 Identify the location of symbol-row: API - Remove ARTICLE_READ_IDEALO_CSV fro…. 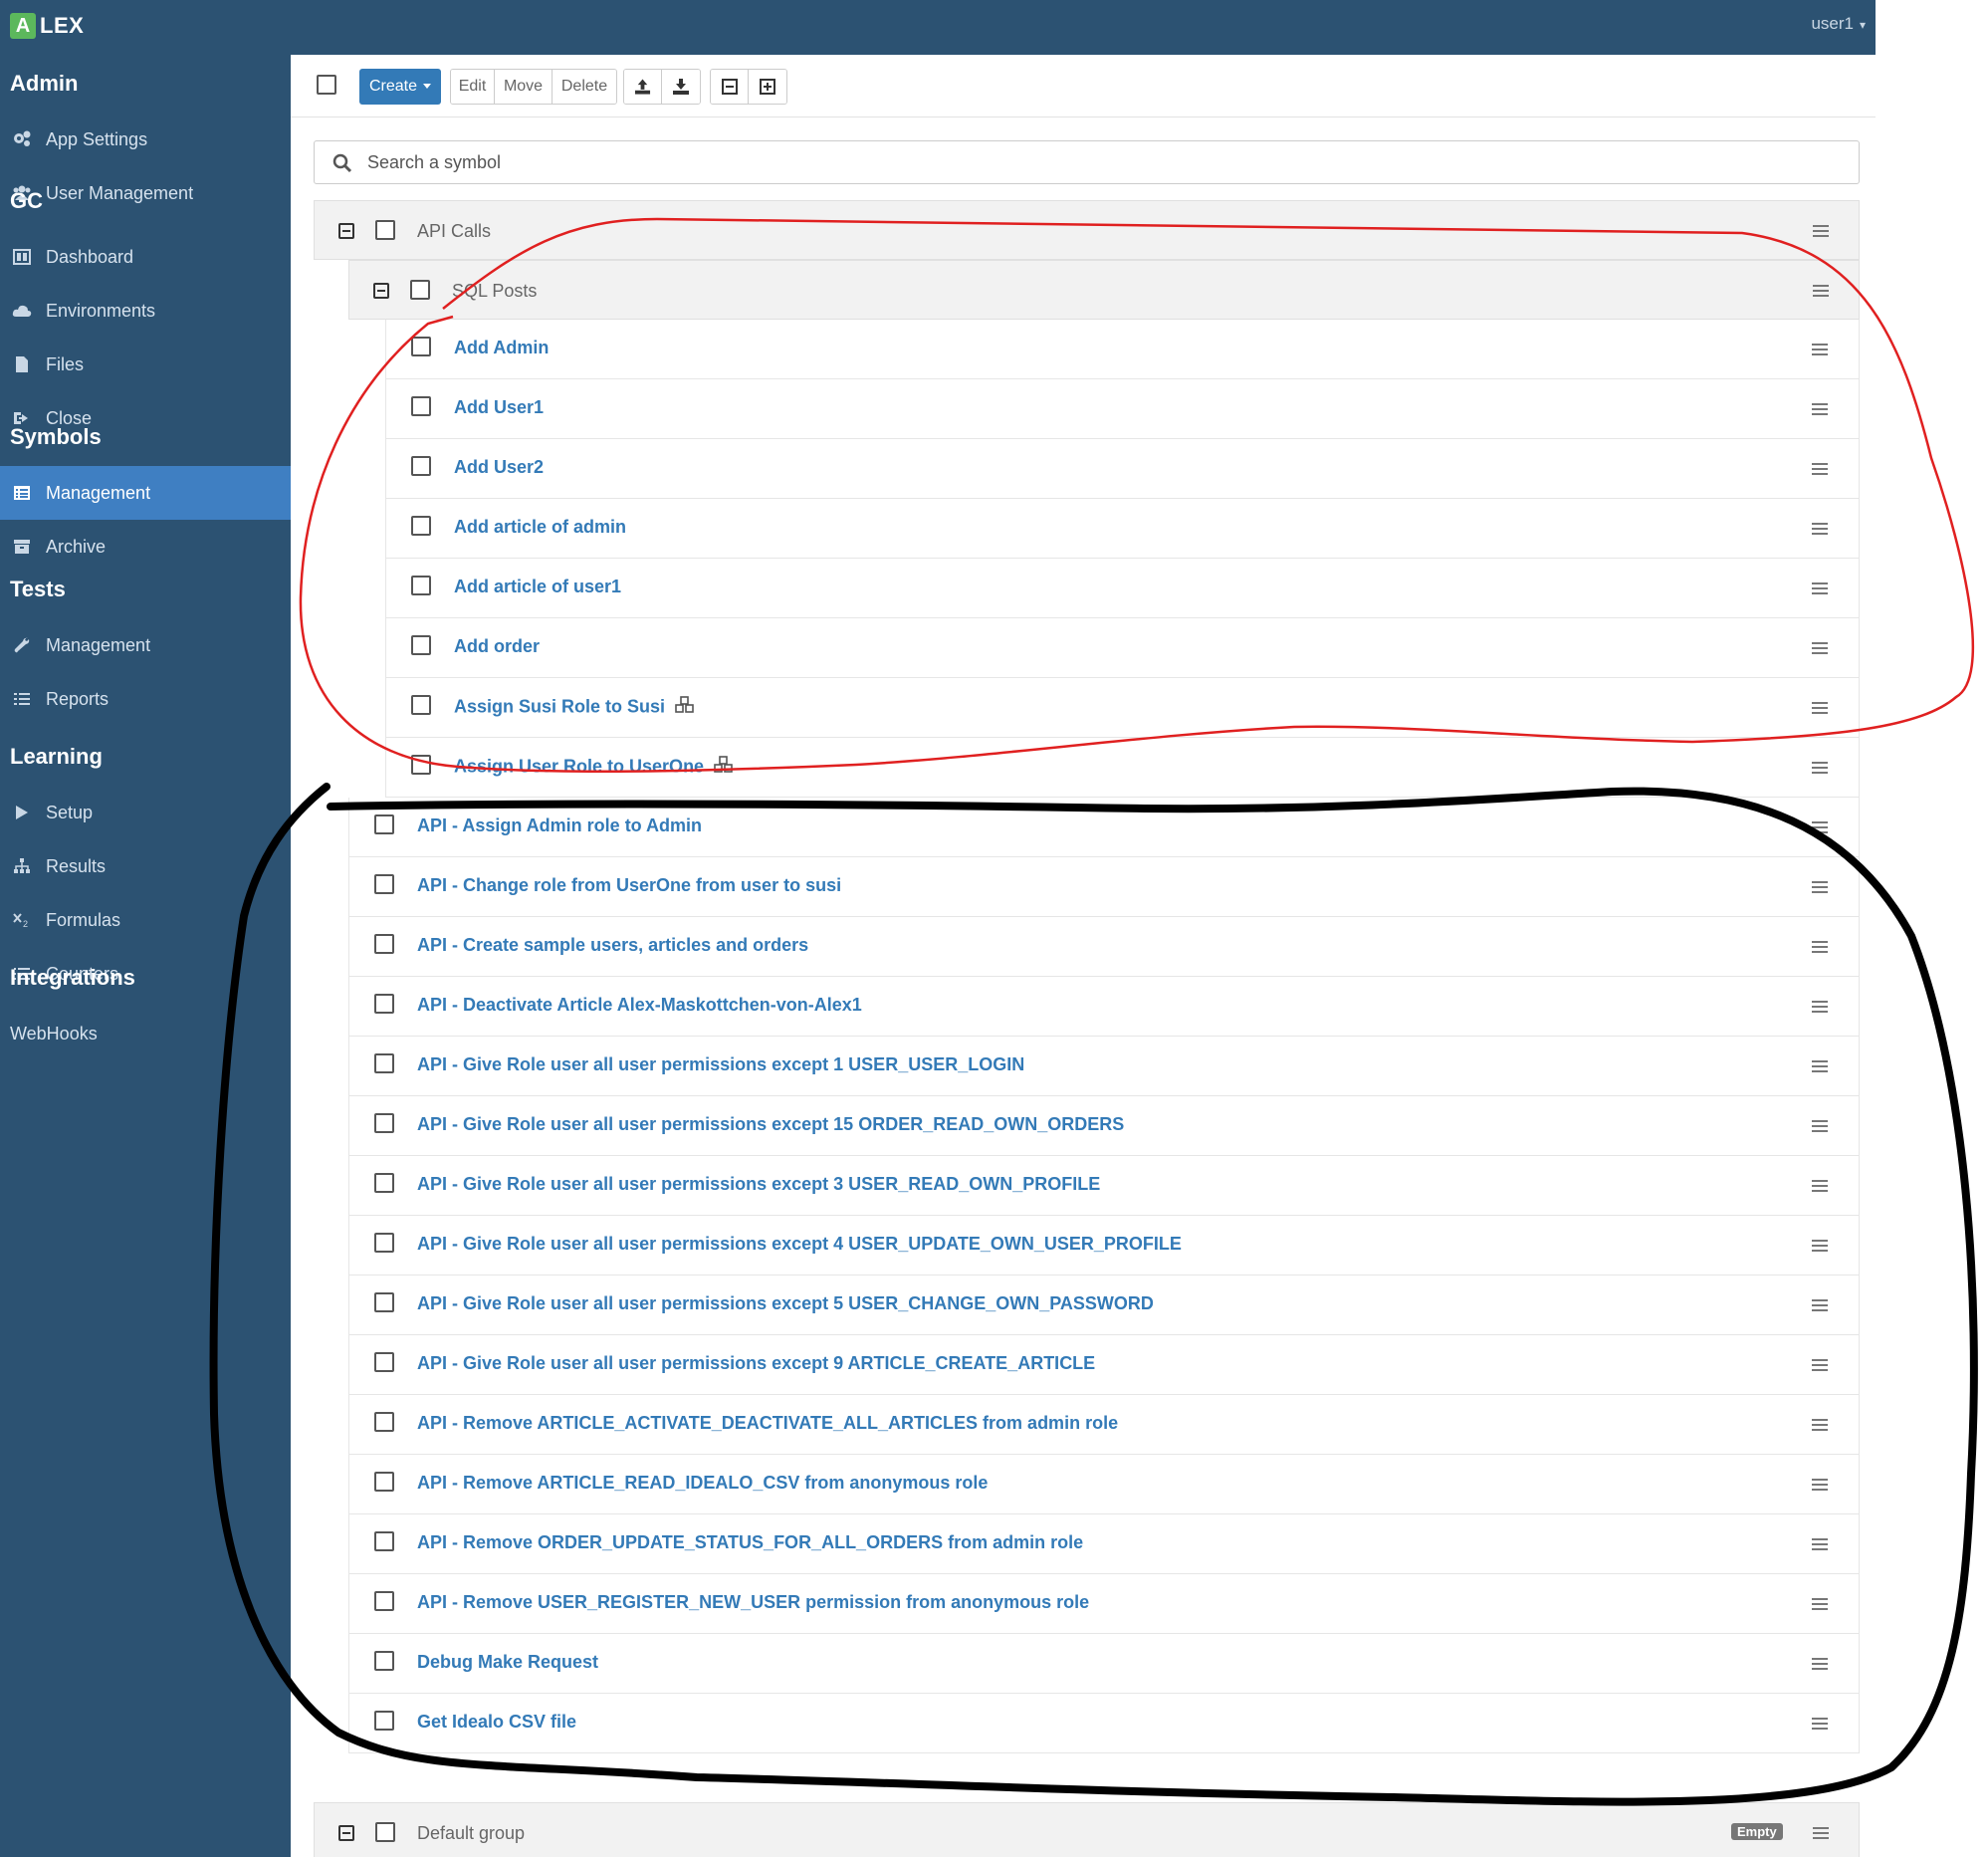
(1104, 1485).